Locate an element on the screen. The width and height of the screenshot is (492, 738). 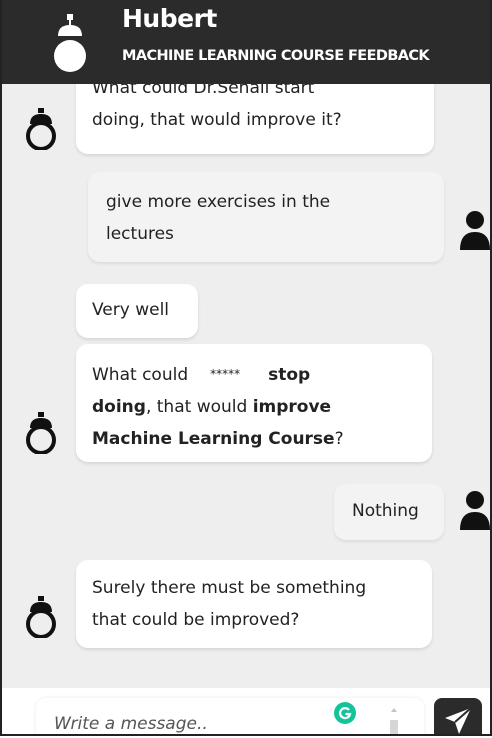
chat-subtitle: MACHINE LEARNING COURSE FEEDBACK is located at coordinates (276, 56).